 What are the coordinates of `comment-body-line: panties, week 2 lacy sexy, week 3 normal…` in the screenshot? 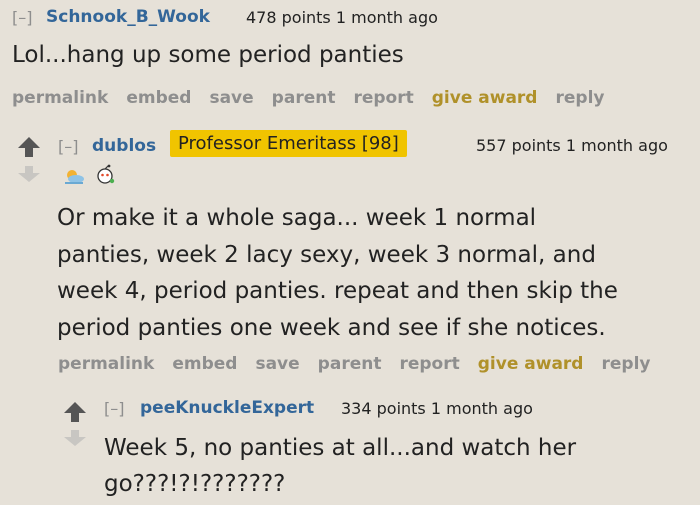 It's located at (326, 254).